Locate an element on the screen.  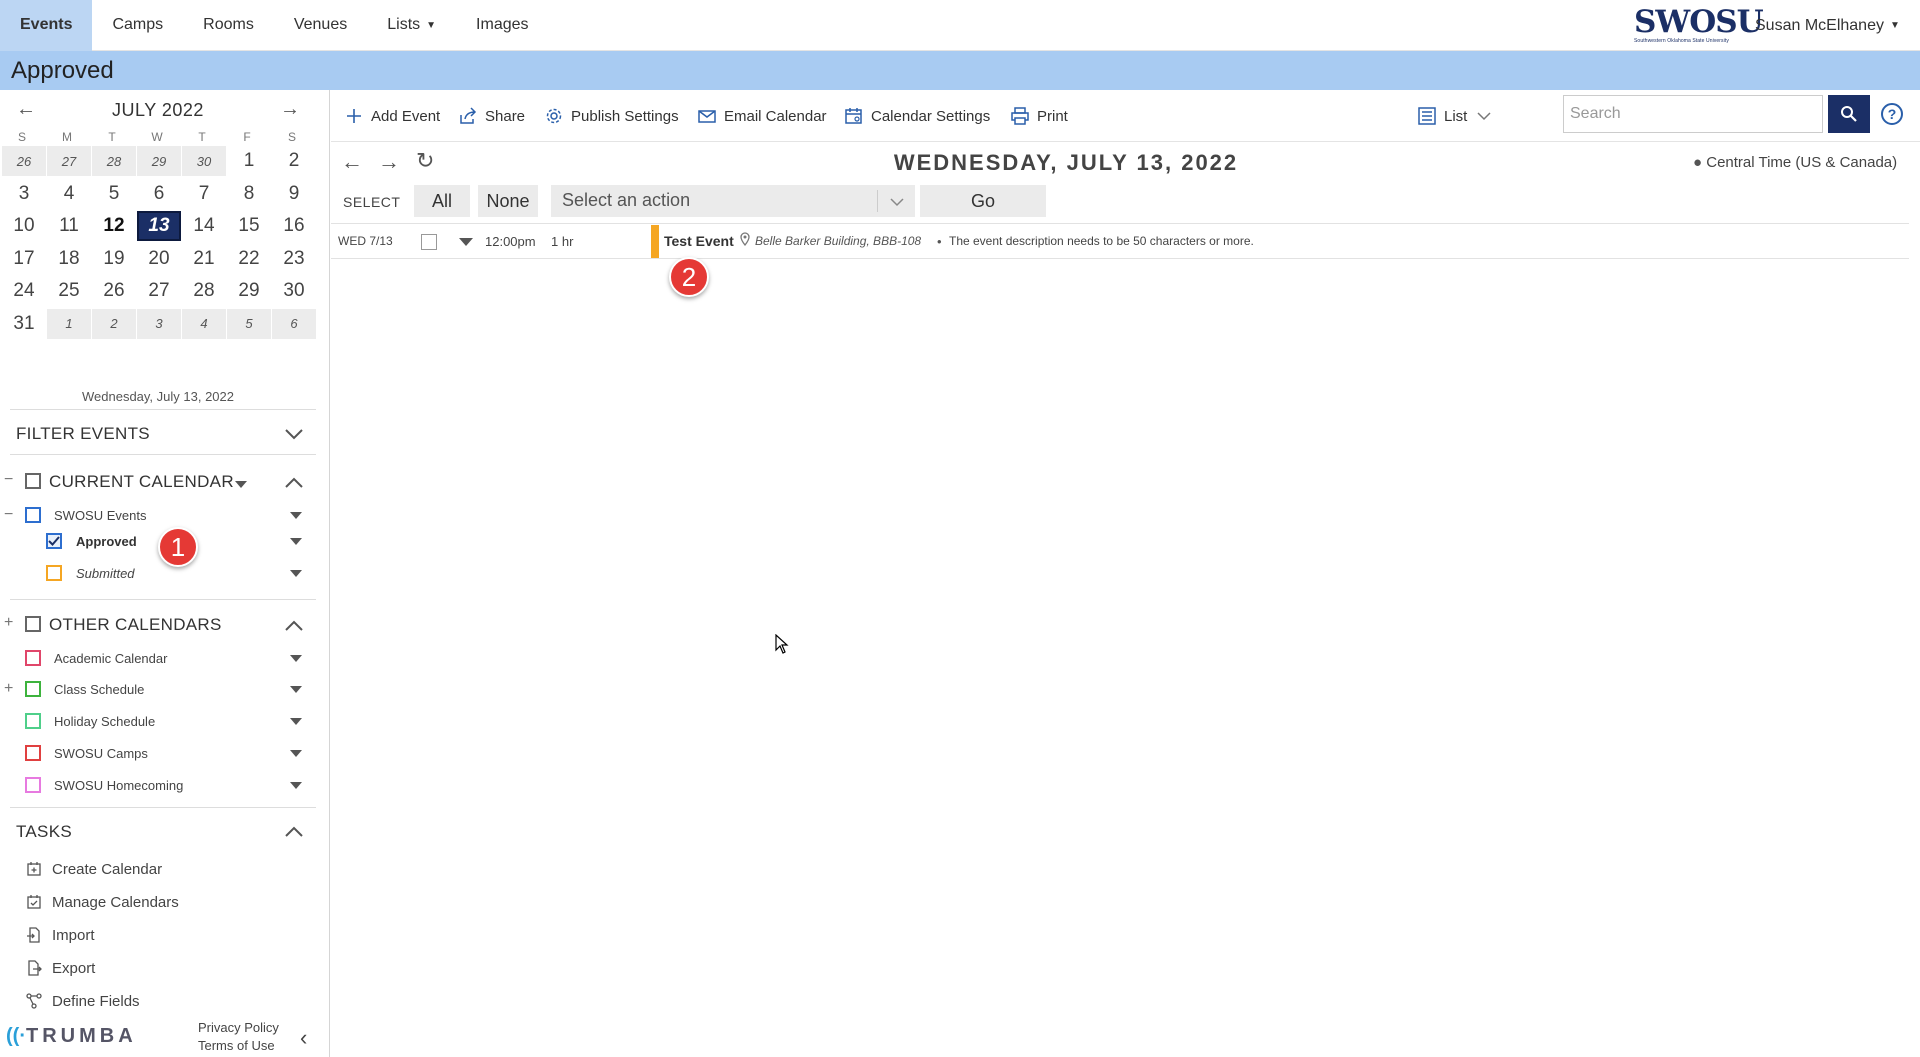
calendar-day: 21 is located at coordinates (204, 259).